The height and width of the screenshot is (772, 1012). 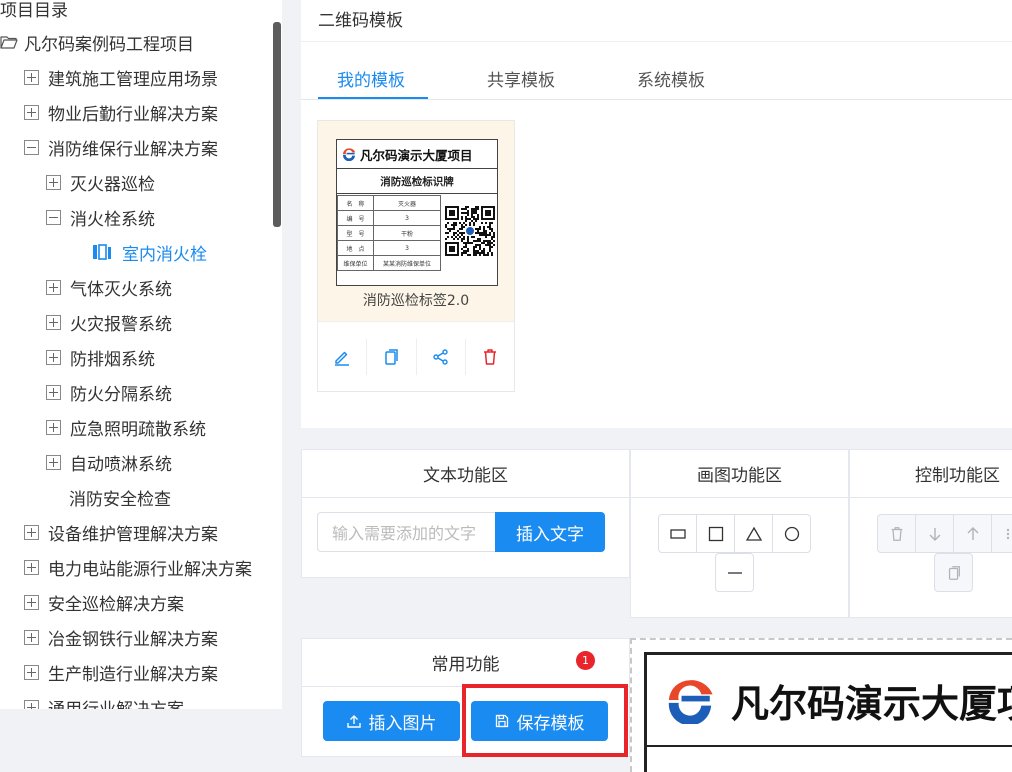 What do you see at coordinates (97, 42) in the screenshot?
I see `tree-root: 凡尔码案例码工程项目` at bounding box center [97, 42].